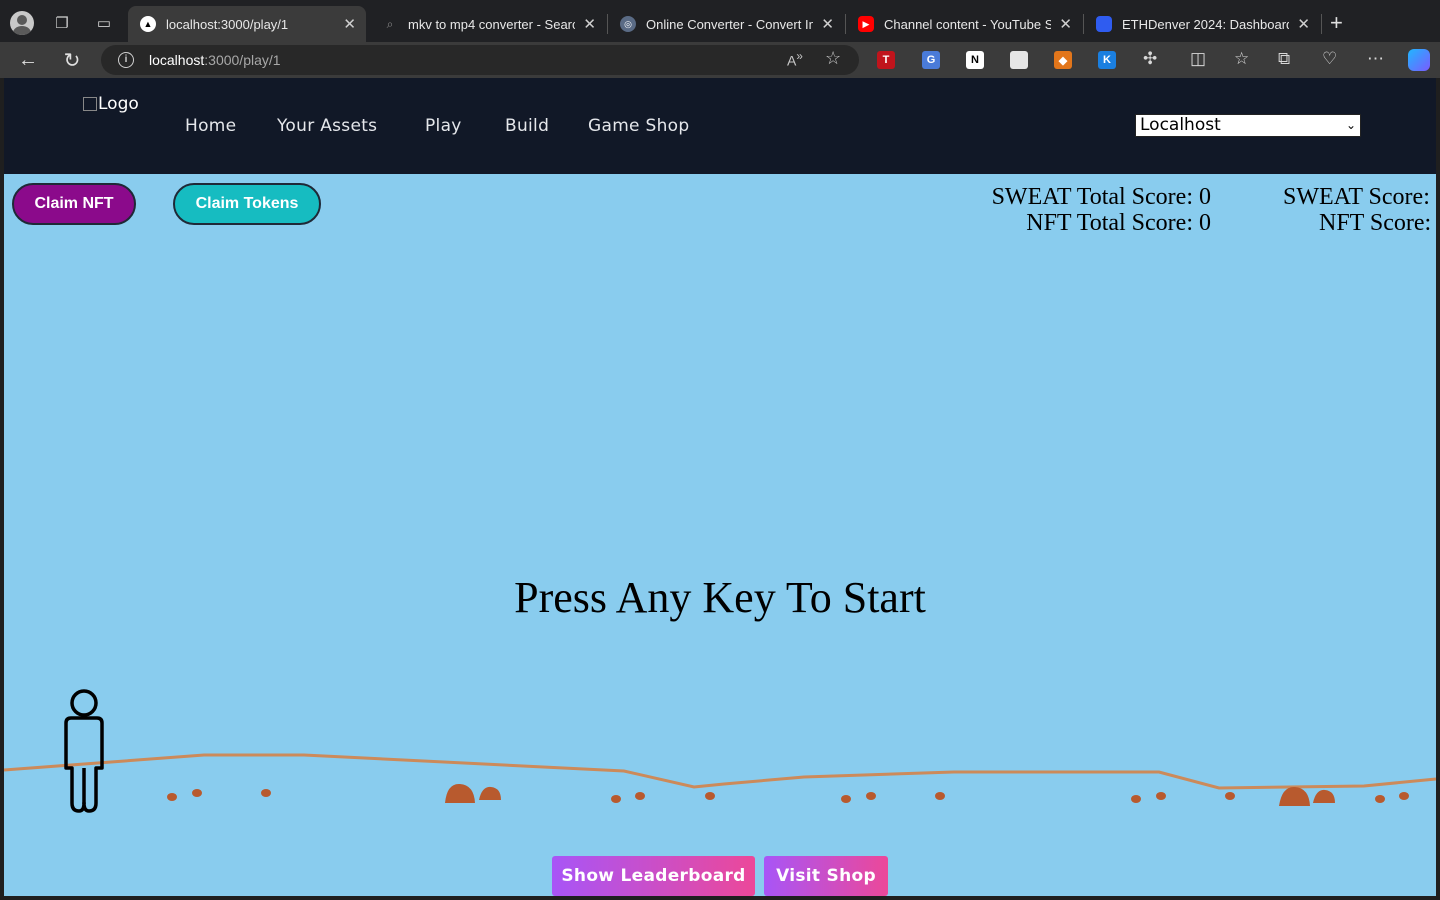 The width and height of the screenshot is (1440, 900). I want to click on document-extension-icon, so click(1019, 60).